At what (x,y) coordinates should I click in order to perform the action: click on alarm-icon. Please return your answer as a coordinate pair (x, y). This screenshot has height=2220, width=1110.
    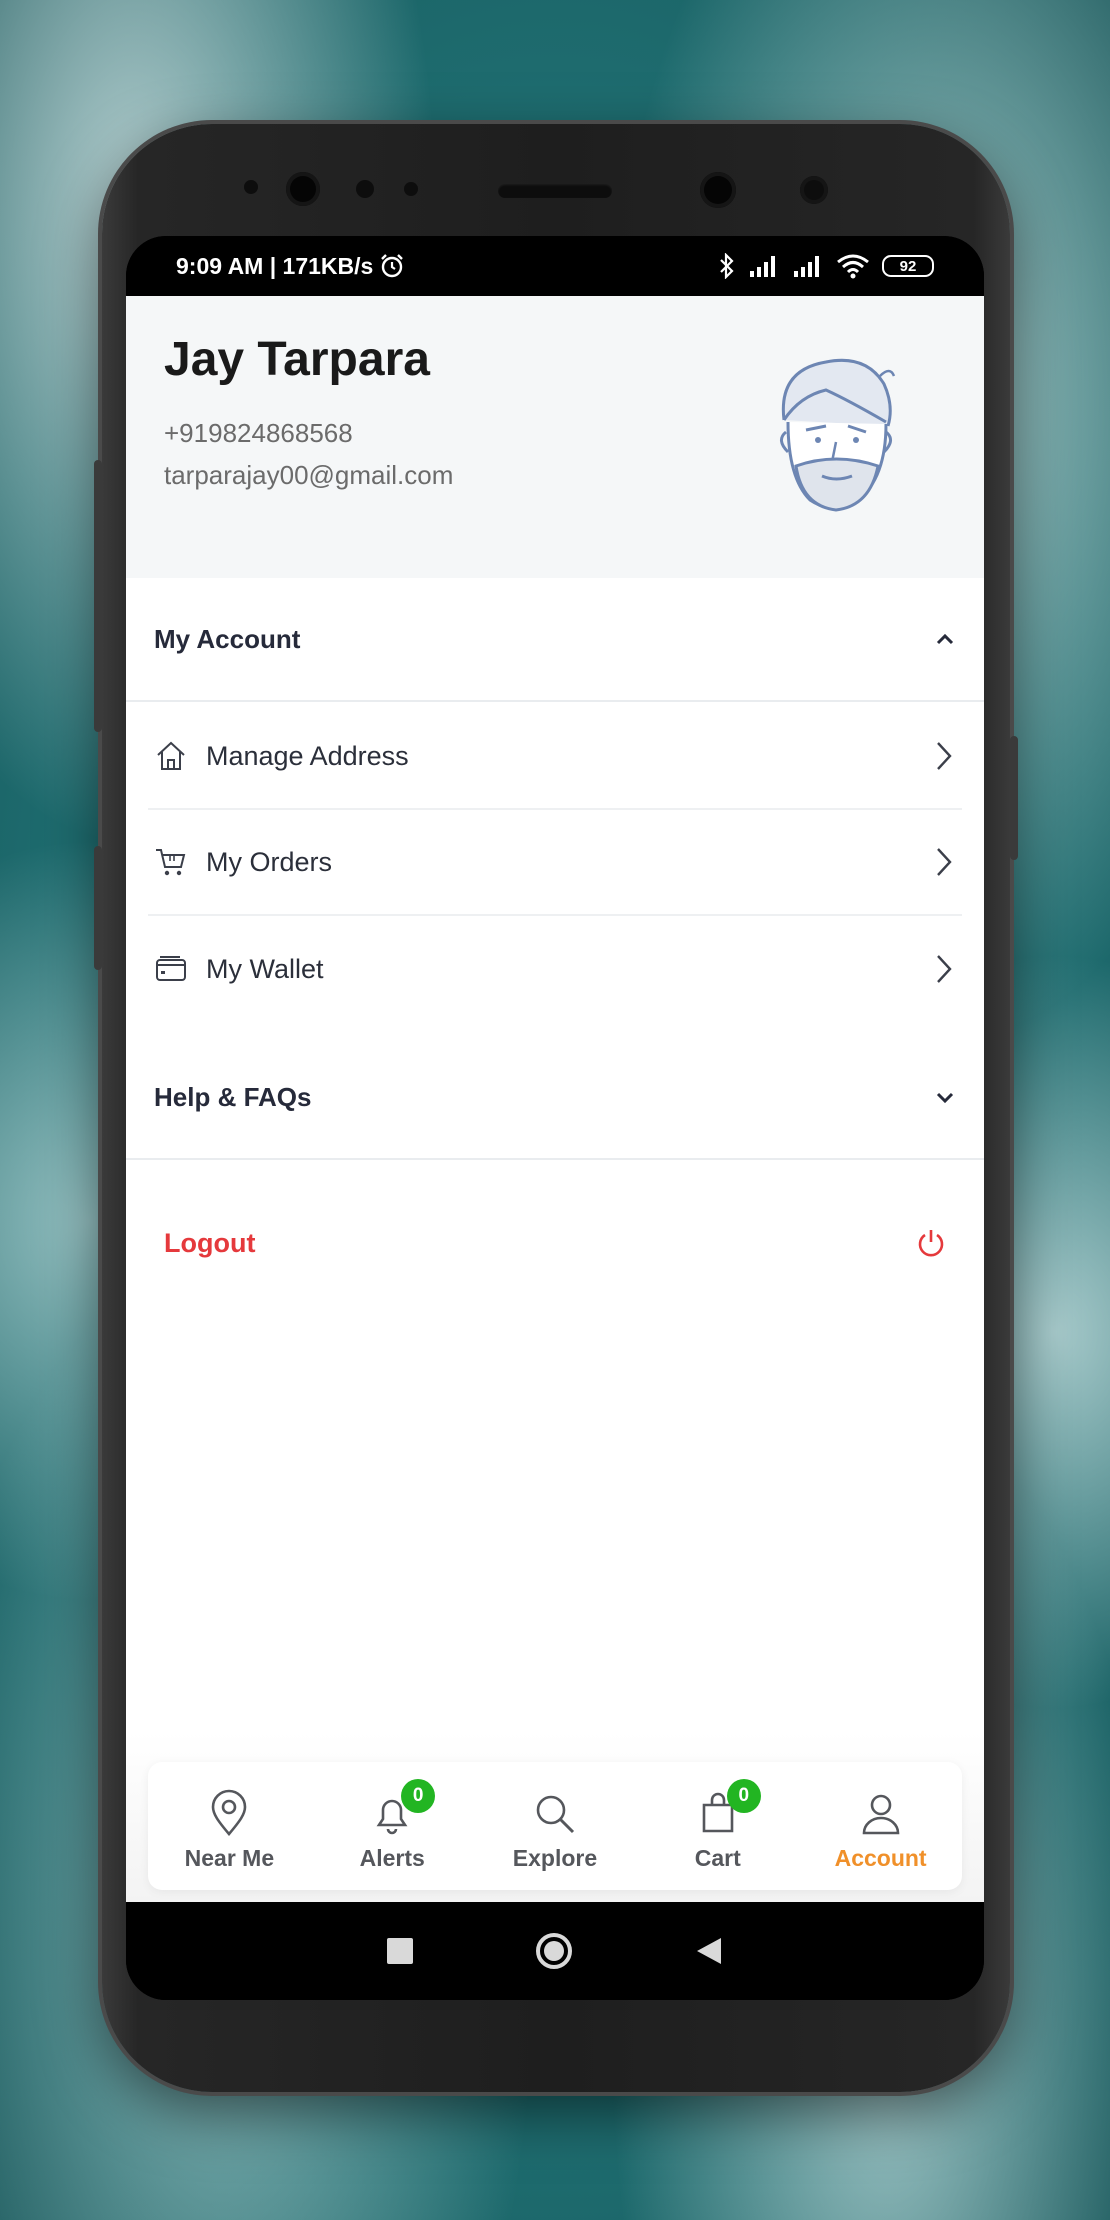
    Looking at the image, I should click on (392, 266).